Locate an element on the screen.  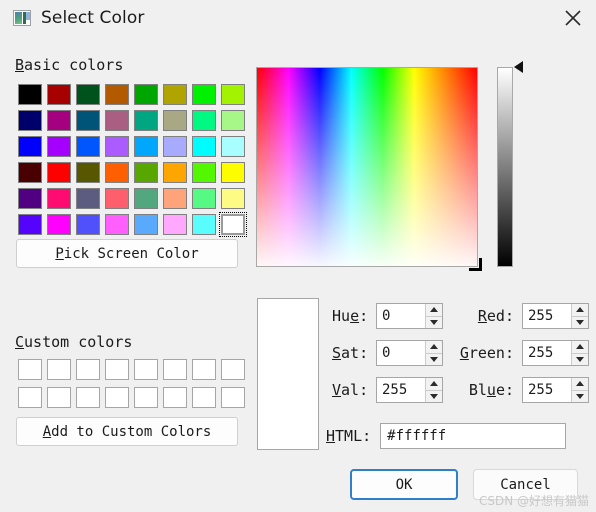
hue-decrement-button is located at coordinates (434, 322).